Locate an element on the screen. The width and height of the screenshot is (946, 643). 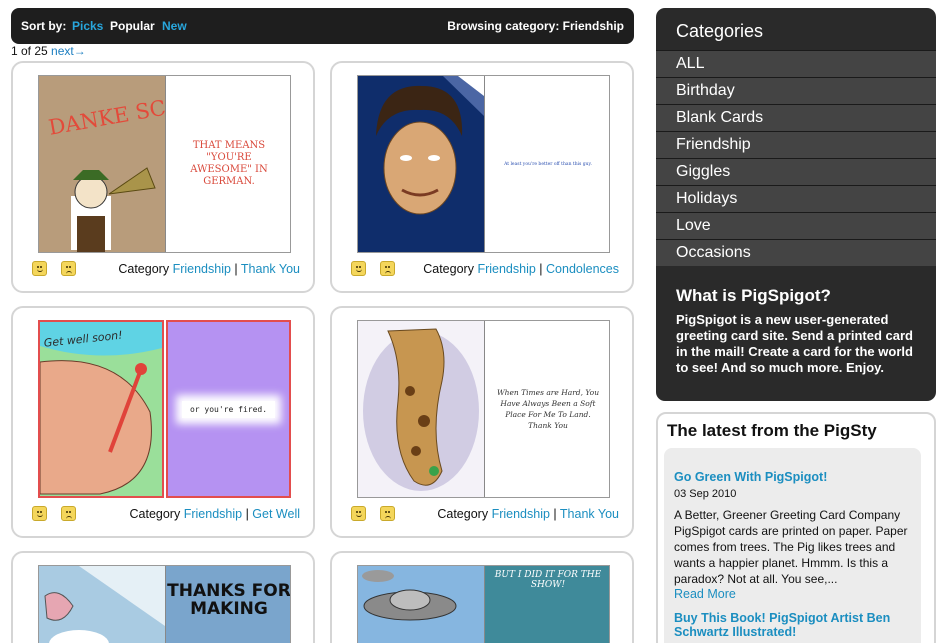
next-page-link: next→ is located at coordinates (68, 51).